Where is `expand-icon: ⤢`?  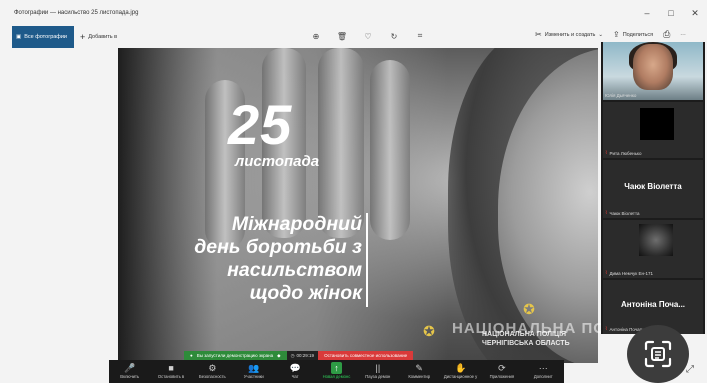
expand-icon: ⤢ is located at coordinates (690, 369).